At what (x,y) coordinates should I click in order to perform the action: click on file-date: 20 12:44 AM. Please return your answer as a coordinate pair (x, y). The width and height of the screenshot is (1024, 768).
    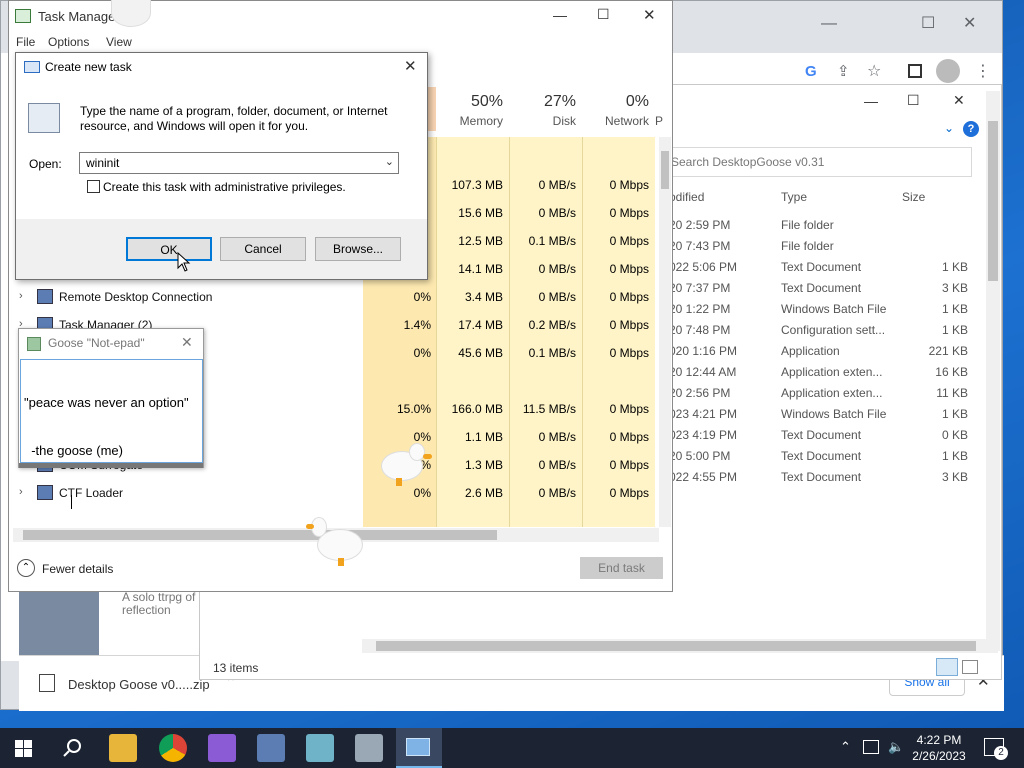
    Looking at the image, I should click on (719, 372).